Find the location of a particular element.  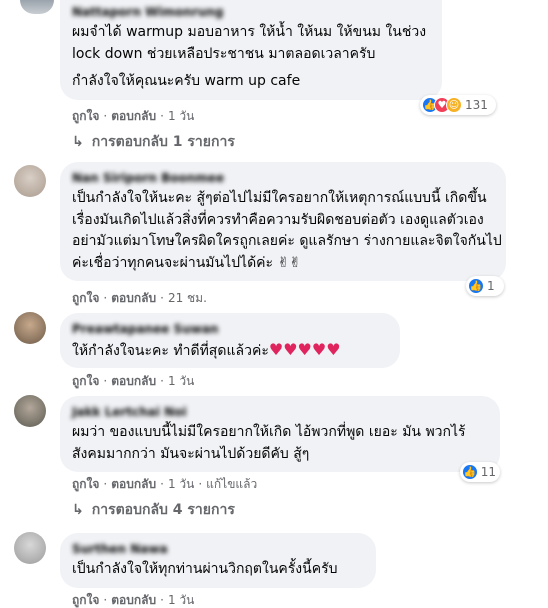

comment-actions: ถูกใจ · ตอบกลับ · 21 ชม. is located at coordinates (139, 298).